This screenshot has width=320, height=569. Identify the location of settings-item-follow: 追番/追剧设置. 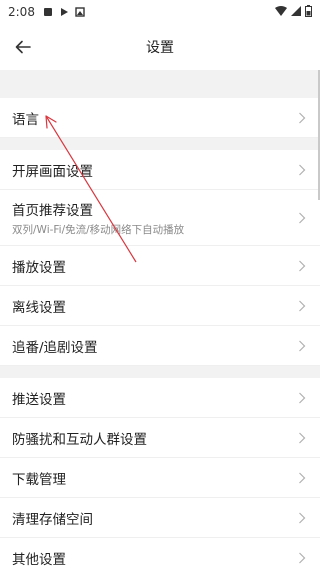
(160, 346).